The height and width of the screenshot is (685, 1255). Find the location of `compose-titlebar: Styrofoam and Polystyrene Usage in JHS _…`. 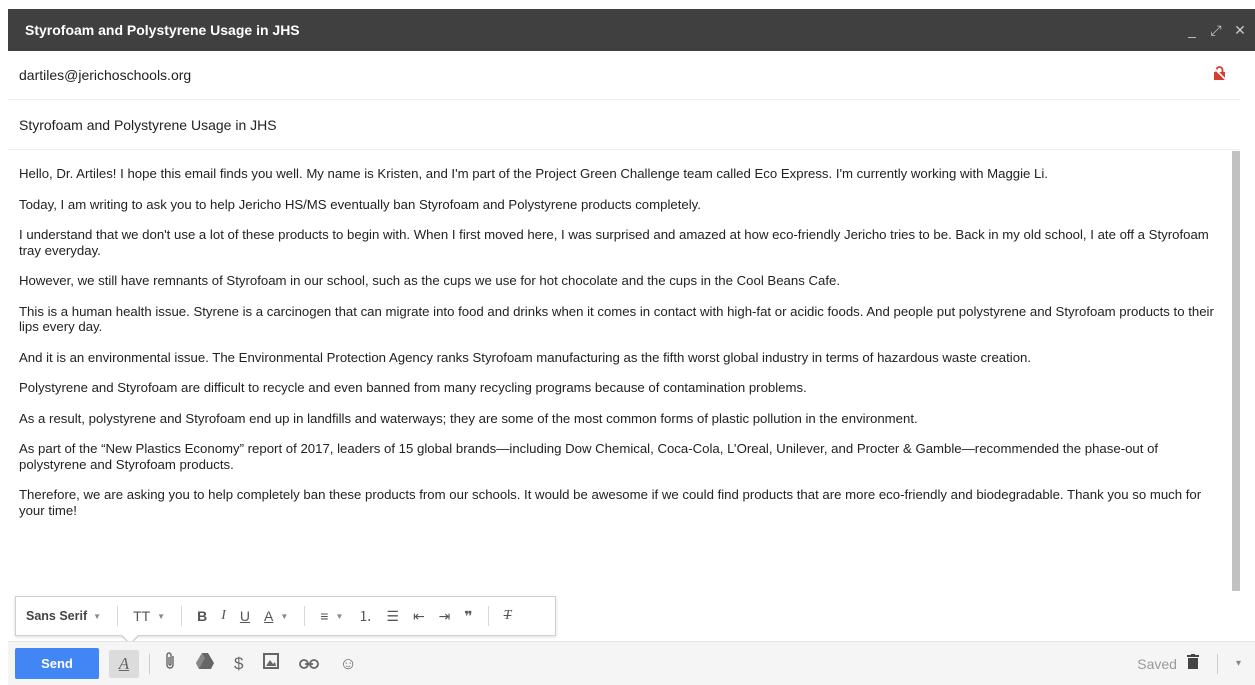

compose-titlebar: Styrofoam and Polystyrene Usage in JHS _… is located at coordinates (631, 30).